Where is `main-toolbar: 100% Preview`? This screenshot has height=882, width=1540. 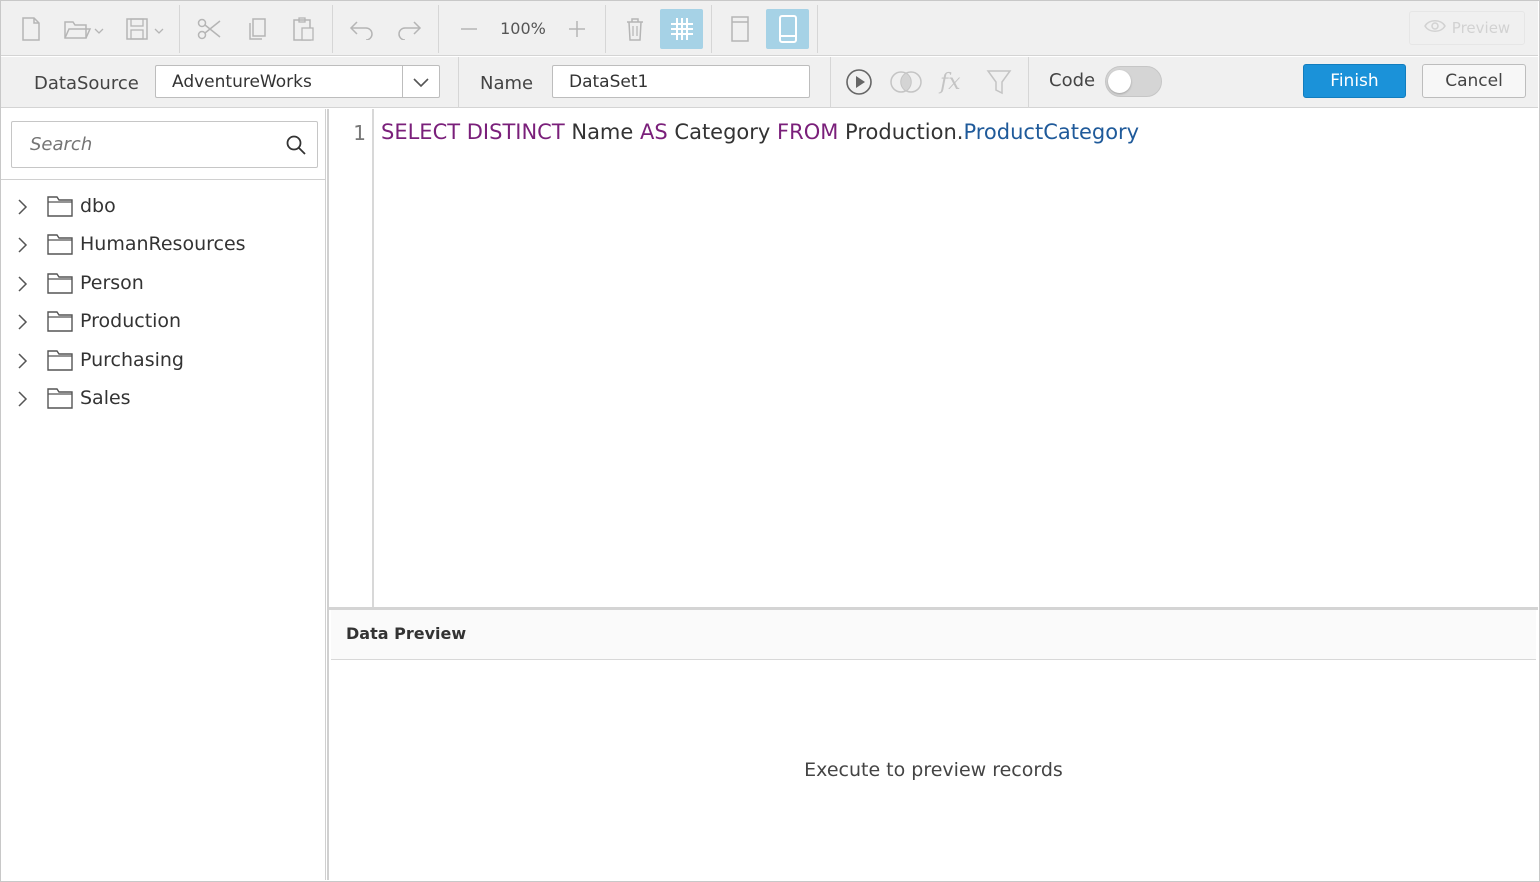 main-toolbar: 100% Preview is located at coordinates (769, 28).